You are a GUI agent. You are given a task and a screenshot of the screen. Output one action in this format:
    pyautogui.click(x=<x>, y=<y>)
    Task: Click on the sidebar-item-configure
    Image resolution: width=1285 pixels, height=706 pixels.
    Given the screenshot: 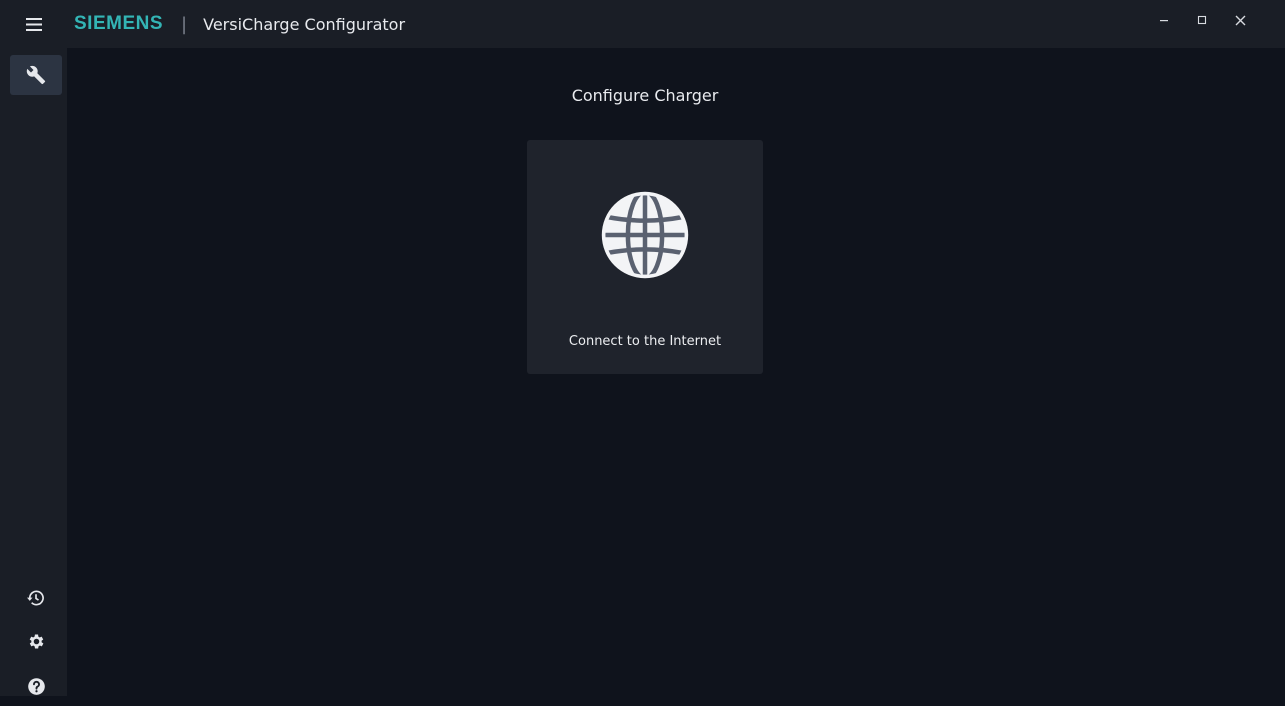 What is the action you would take?
    pyautogui.click(x=36, y=75)
    